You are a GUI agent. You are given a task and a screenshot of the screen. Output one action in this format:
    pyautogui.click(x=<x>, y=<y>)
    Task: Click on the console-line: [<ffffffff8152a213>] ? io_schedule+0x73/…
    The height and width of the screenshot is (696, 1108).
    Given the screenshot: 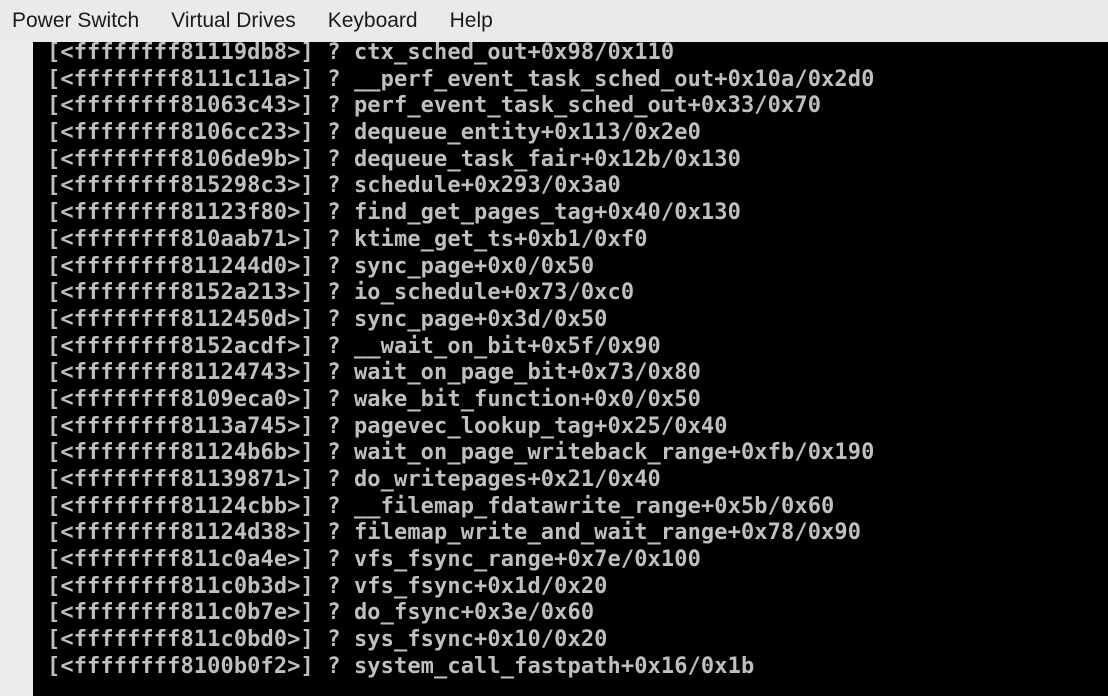 What is the action you would take?
    pyautogui.click(x=460, y=293)
    